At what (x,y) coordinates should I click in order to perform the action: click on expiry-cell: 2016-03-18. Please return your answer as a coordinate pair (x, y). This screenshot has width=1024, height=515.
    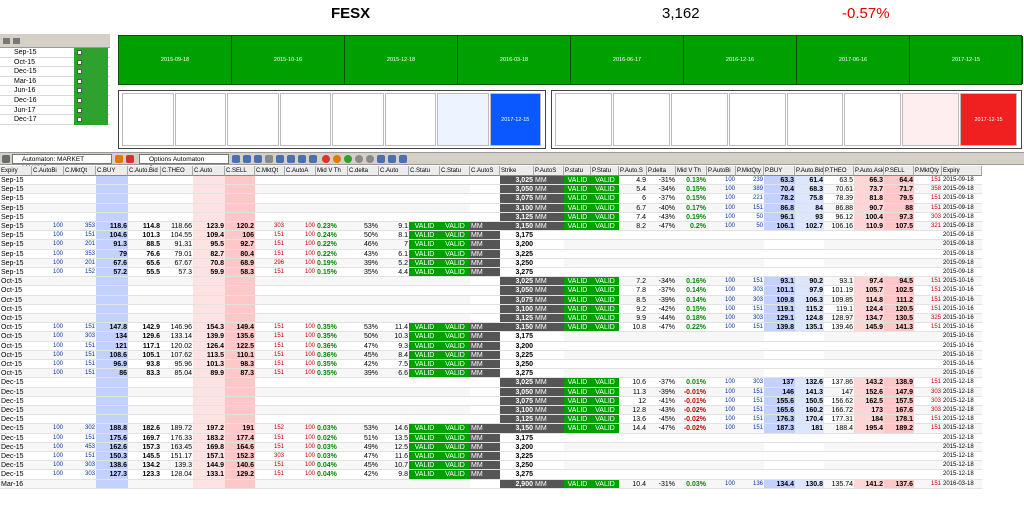
    Looking at the image, I should click on (514, 60).